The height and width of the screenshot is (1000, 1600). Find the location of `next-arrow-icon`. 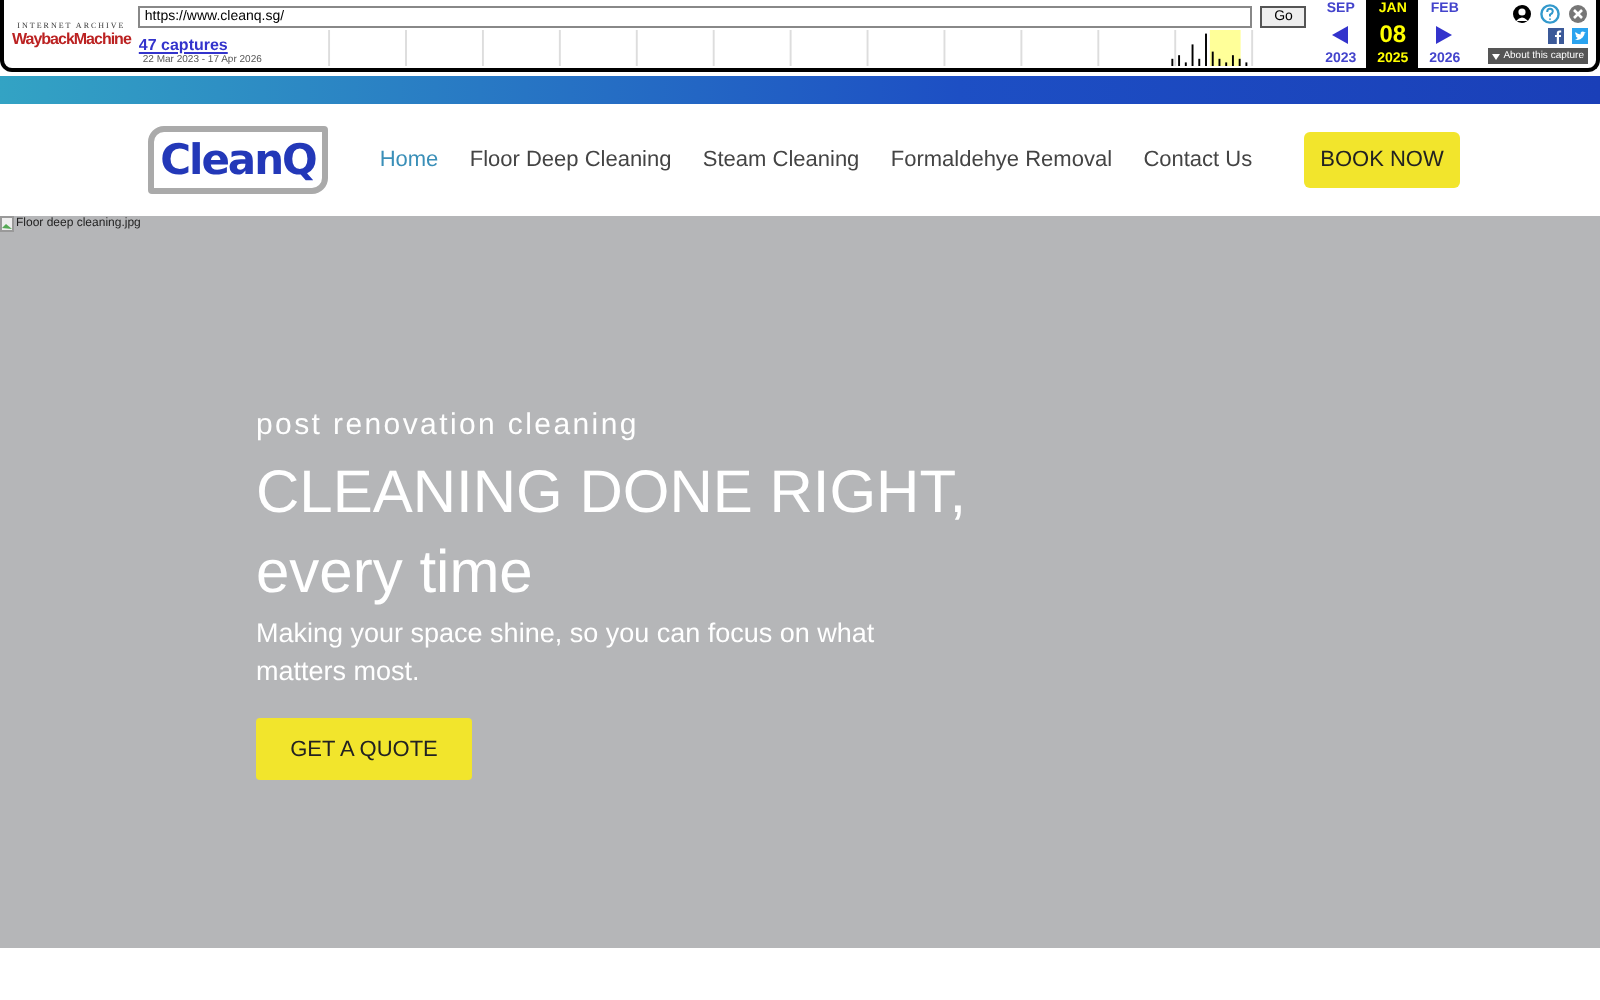

next-arrow-icon is located at coordinates (1444, 34).